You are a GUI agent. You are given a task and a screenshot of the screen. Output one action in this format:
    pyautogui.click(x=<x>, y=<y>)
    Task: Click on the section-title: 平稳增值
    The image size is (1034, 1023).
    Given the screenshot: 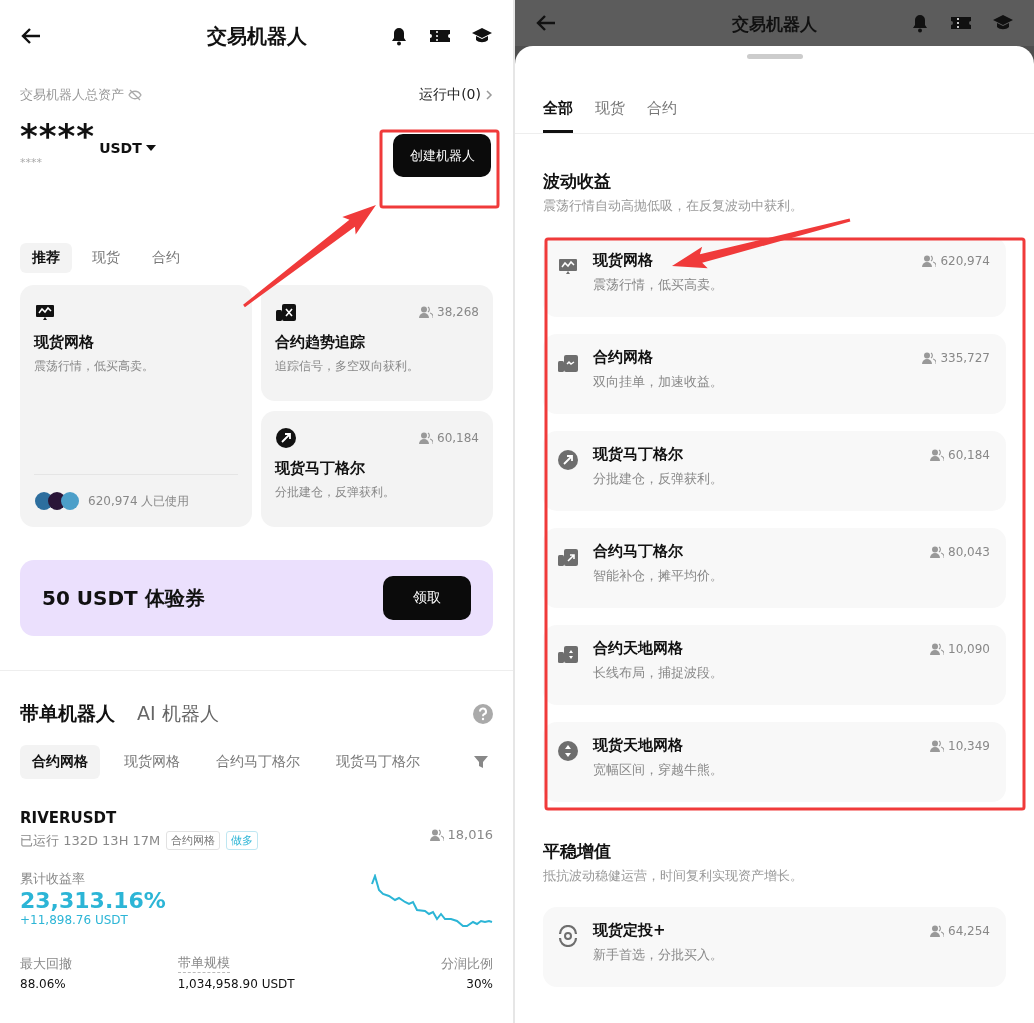 What is the action you would take?
    pyautogui.click(x=577, y=851)
    